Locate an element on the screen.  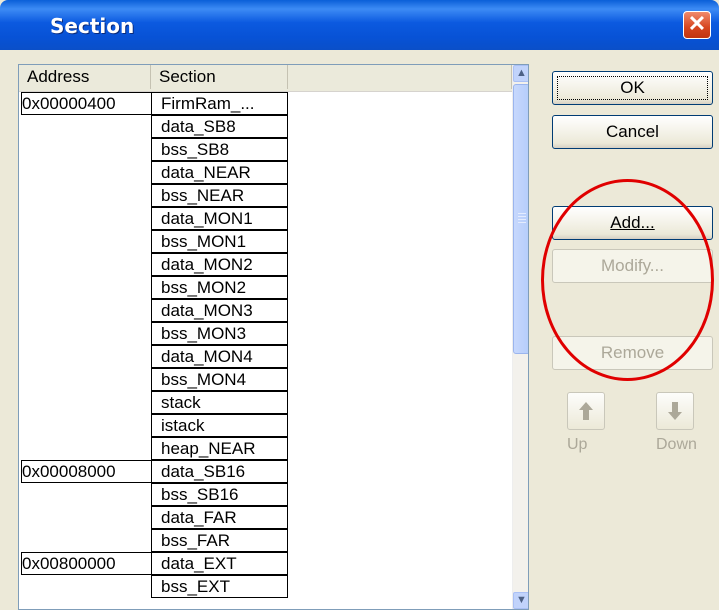
up-label: Up is located at coordinates (577, 444).